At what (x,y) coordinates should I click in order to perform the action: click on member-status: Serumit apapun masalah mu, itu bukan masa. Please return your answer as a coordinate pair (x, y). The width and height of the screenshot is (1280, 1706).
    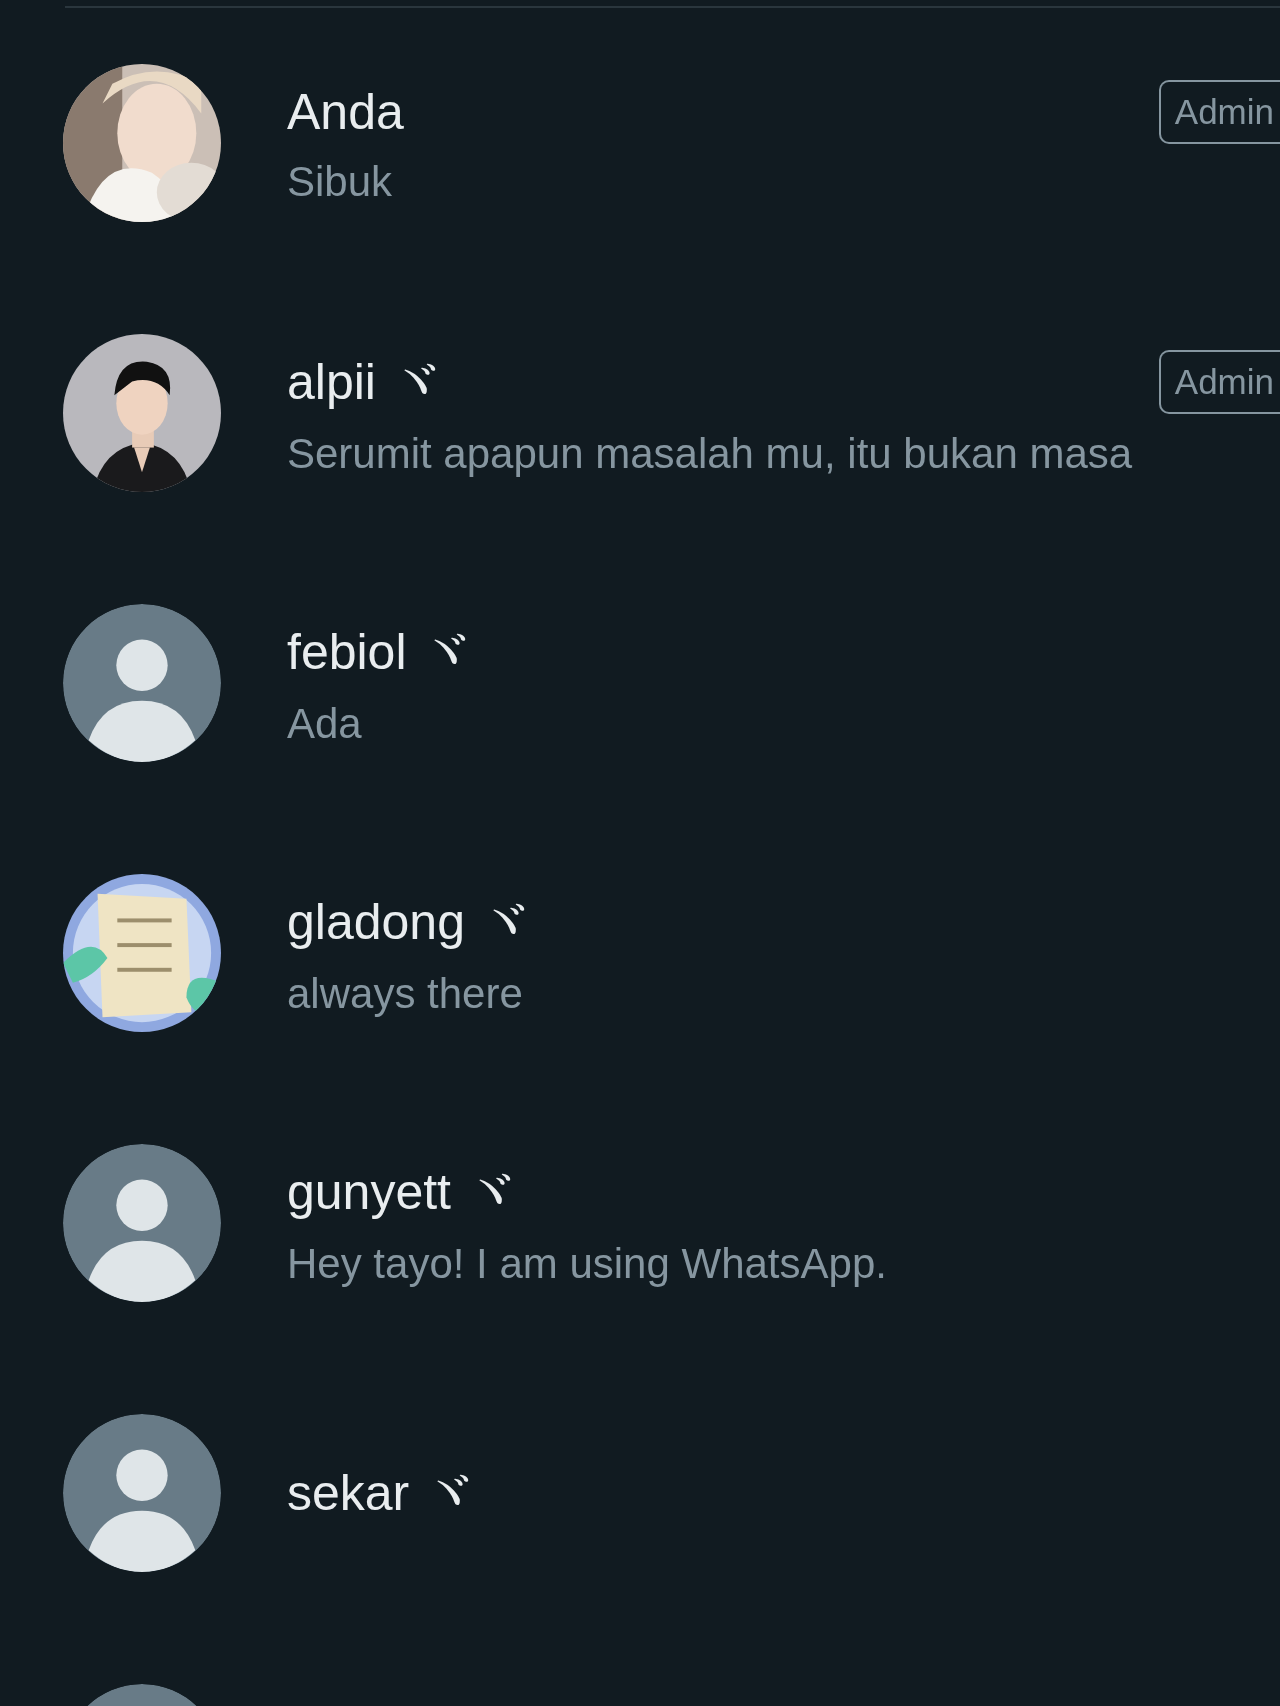
    Looking at the image, I should click on (710, 453).